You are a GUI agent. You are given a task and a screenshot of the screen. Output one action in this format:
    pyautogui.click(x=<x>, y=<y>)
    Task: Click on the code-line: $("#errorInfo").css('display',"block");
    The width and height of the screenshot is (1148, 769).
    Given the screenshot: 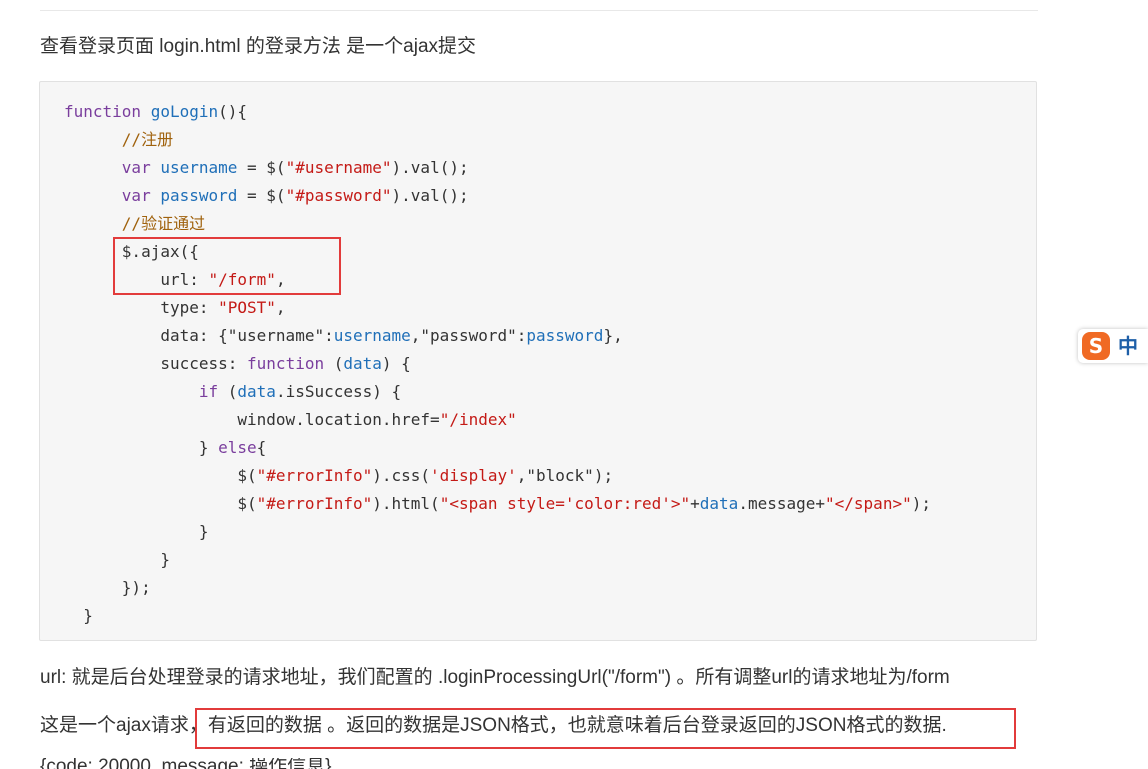 What is the action you would take?
    pyautogui.click(x=497, y=476)
    